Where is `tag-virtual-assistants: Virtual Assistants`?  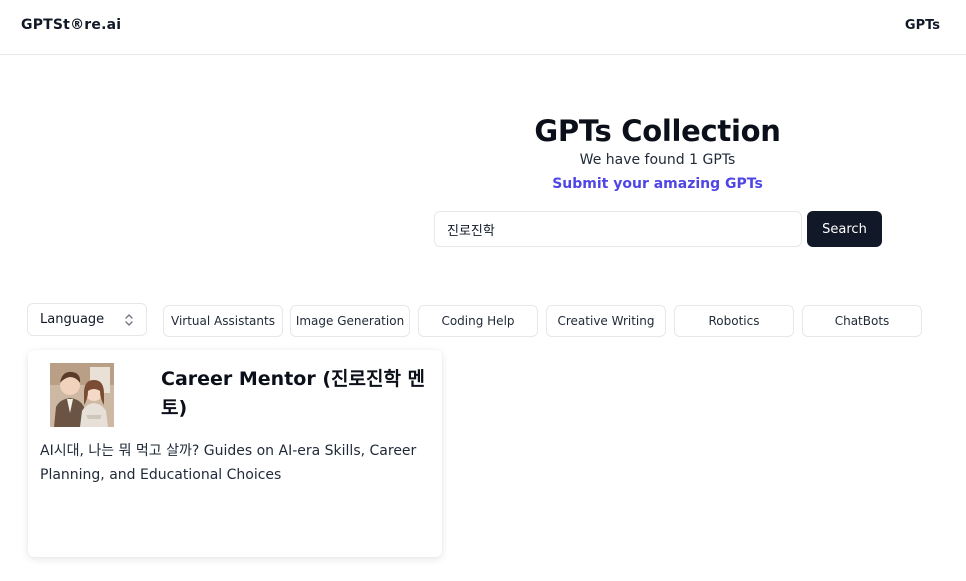
tag-virtual-assistants: Virtual Assistants is located at coordinates (223, 321).